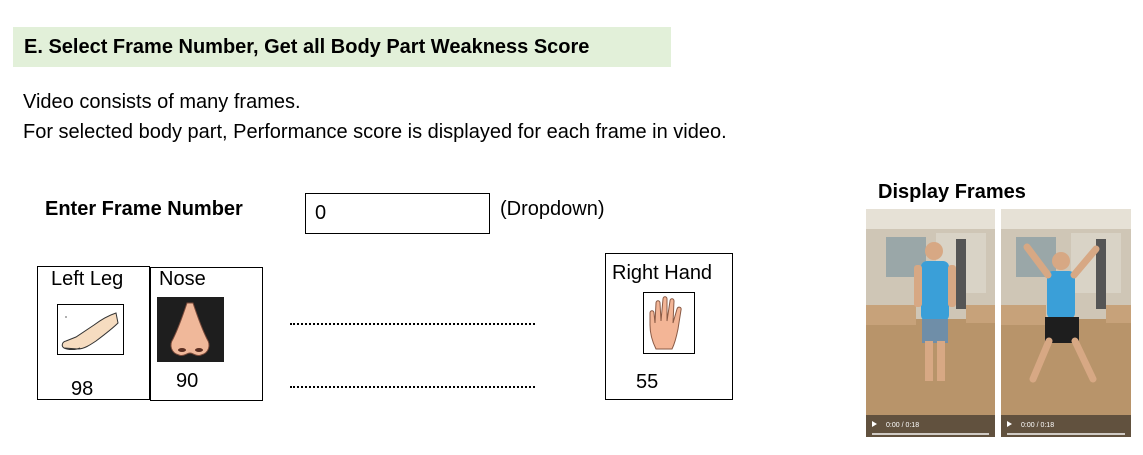 This screenshot has height=455, width=1143. Describe the element at coordinates (930, 323) in the screenshot. I see `video-frame-1: 0:00 / 0:18` at that location.